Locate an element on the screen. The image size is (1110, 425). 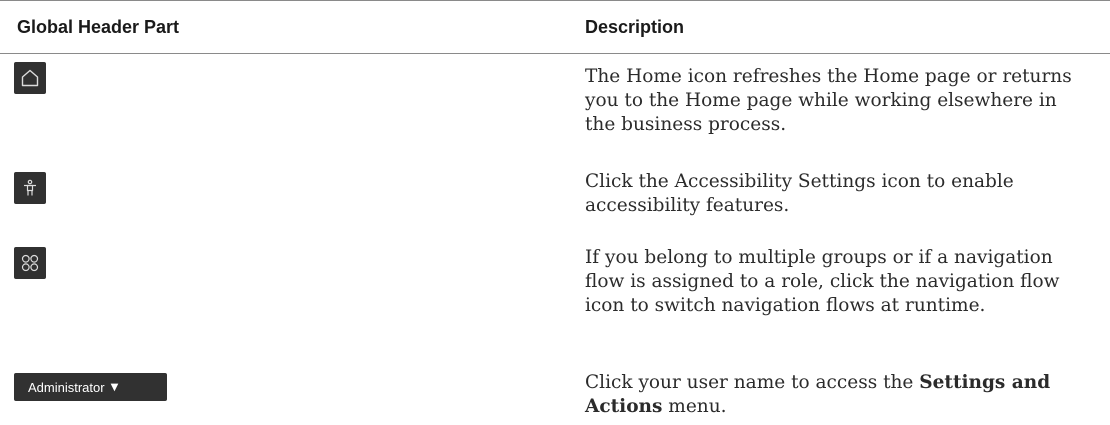
home-icon is located at coordinates (30, 78).